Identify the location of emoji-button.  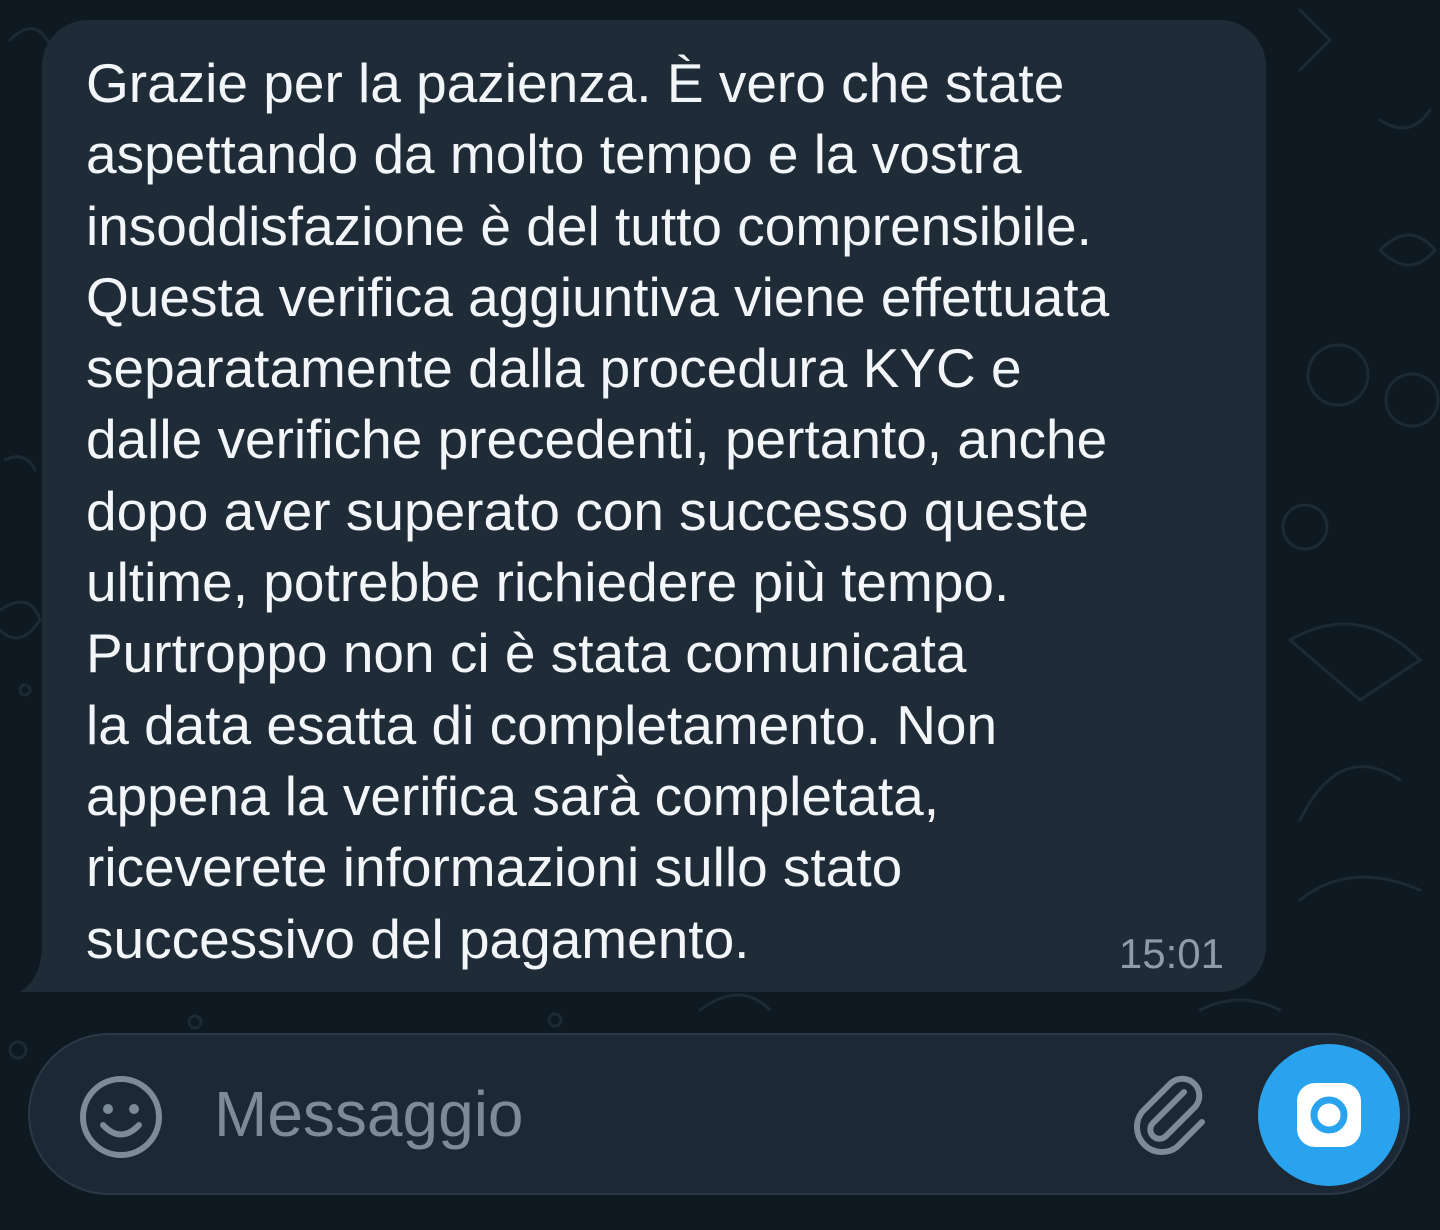
(121, 1117).